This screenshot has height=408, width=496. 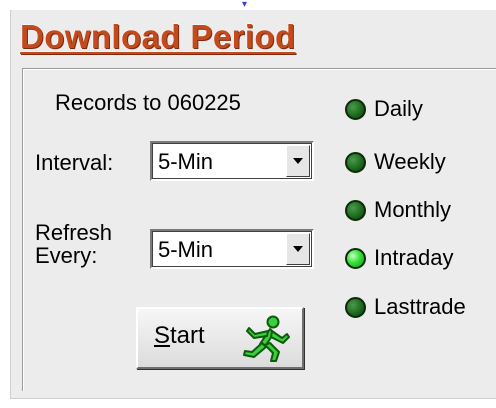 What do you see at coordinates (266, 338) in the screenshot?
I see `running-man-icon` at bounding box center [266, 338].